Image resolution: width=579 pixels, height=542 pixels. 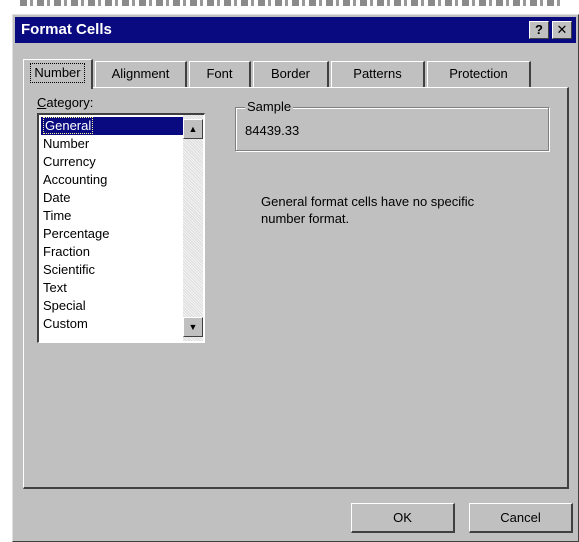 What do you see at coordinates (112, 216) in the screenshot?
I see `category-item-time: Time` at bounding box center [112, 216].